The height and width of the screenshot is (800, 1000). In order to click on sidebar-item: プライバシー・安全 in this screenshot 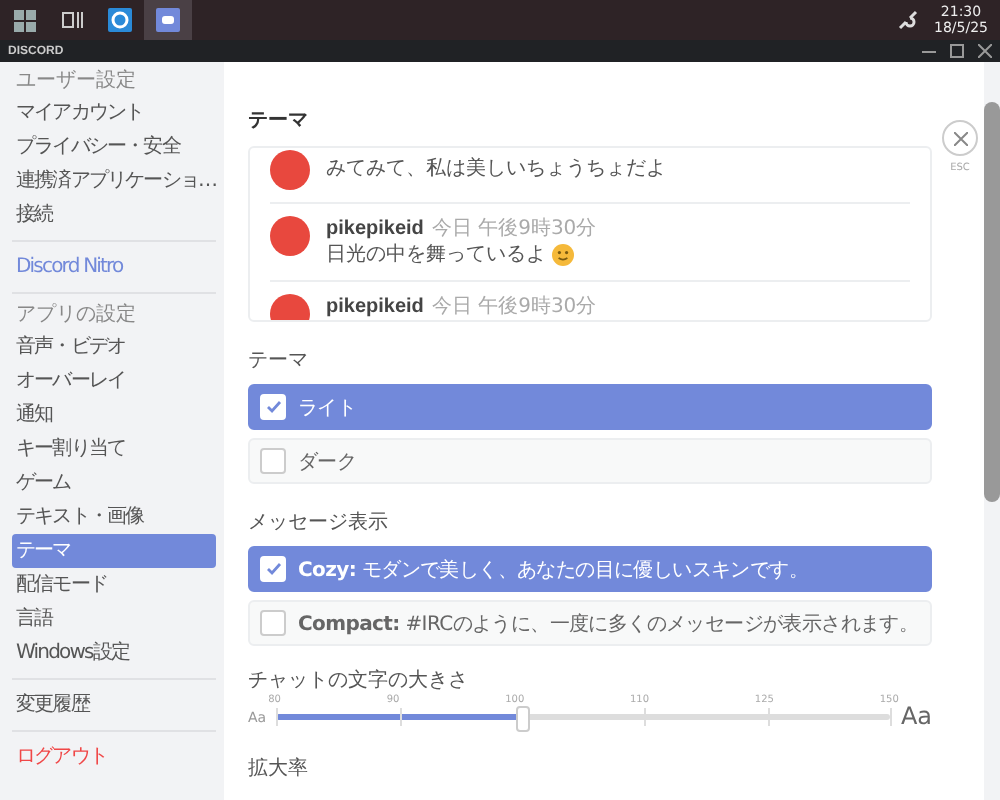, I will do `click(114, 147)`.